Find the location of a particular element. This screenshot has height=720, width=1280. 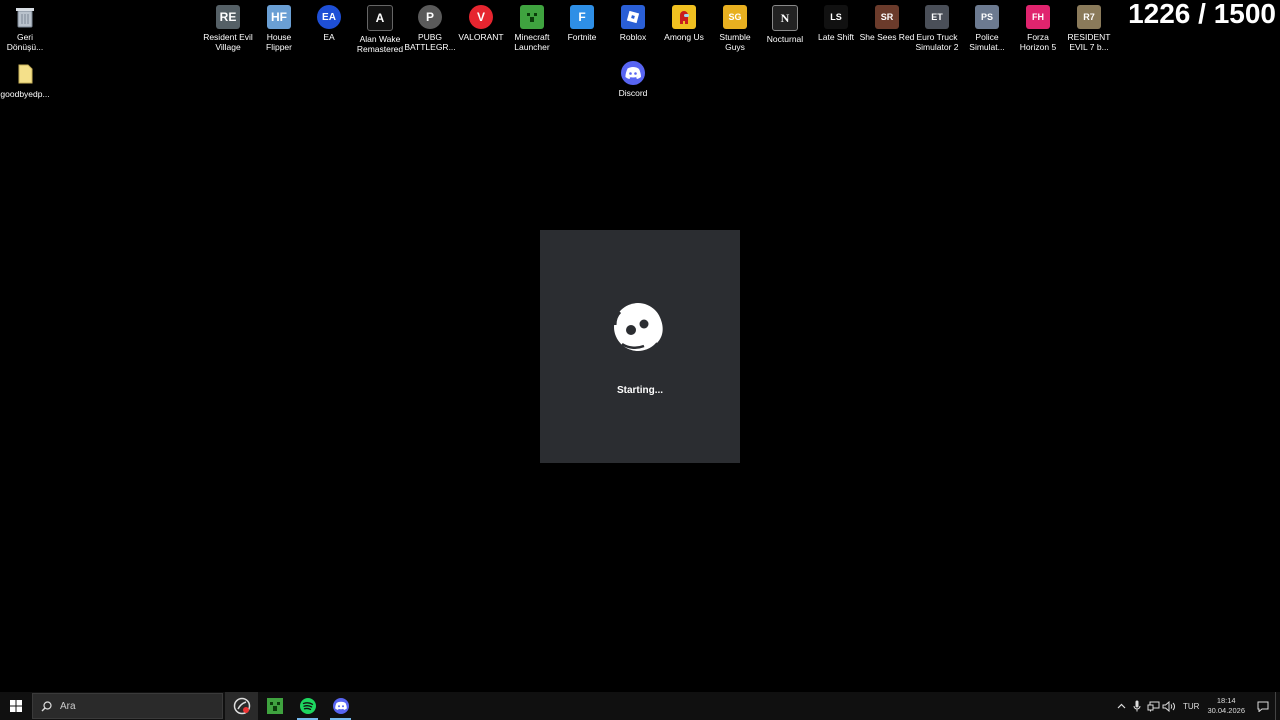

counter-overlay: 1226 / 1500 is located at coordinates (1202, 14).